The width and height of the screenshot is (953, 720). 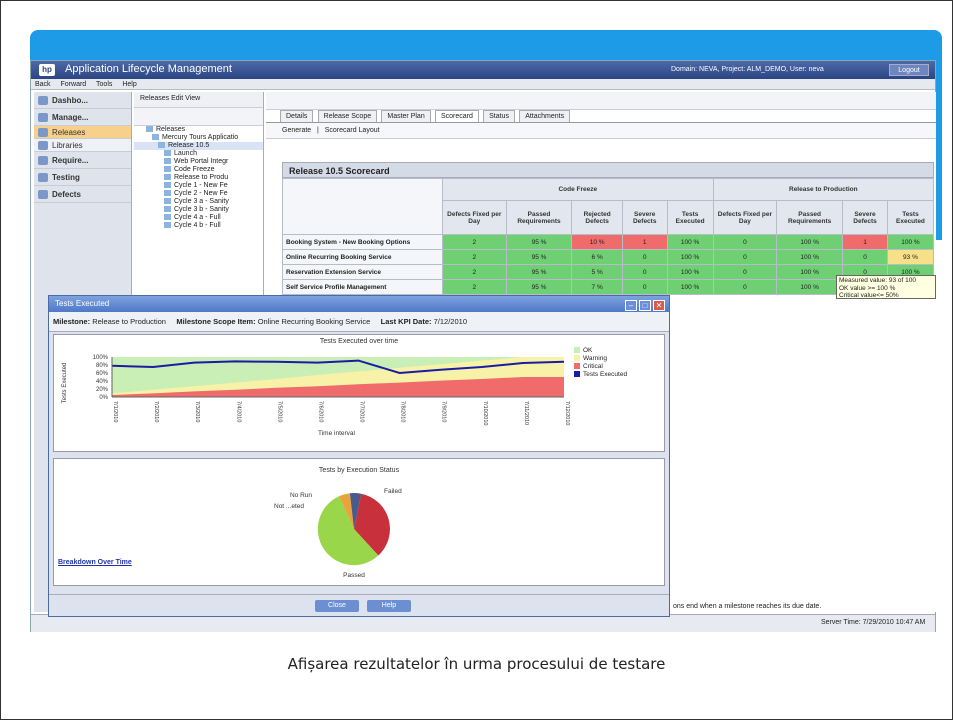 I want to click on x-tick-label: 7/3/2010, so click(x=197, y=411).